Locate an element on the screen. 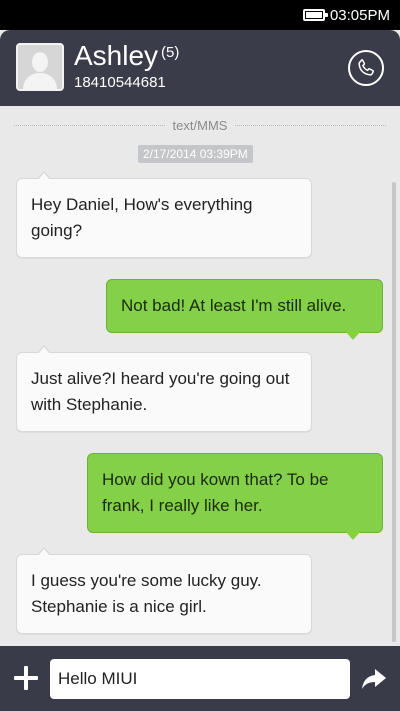  compose-bar is located at coordinates (200, 678).